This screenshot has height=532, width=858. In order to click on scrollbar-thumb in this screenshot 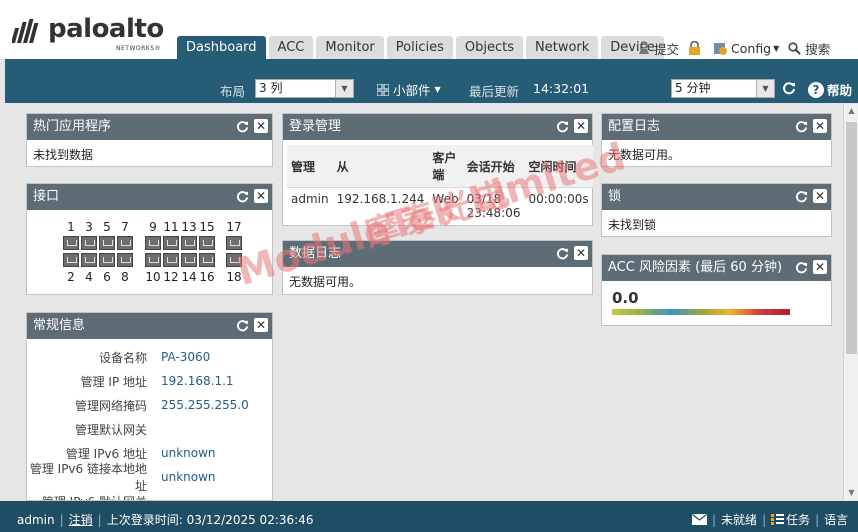, I will do `click(851, 238)`.